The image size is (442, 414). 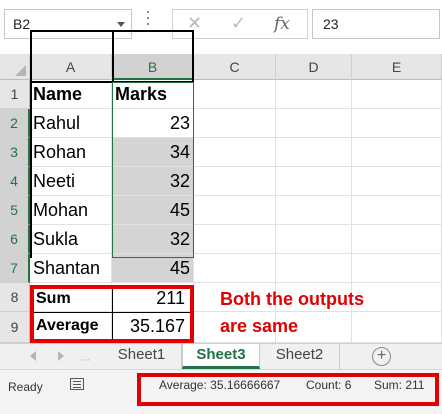 What do you see at coordinates (25, 387) in the screenshot?
I see `status-ready: Ready` at bounding box center [25, 387].